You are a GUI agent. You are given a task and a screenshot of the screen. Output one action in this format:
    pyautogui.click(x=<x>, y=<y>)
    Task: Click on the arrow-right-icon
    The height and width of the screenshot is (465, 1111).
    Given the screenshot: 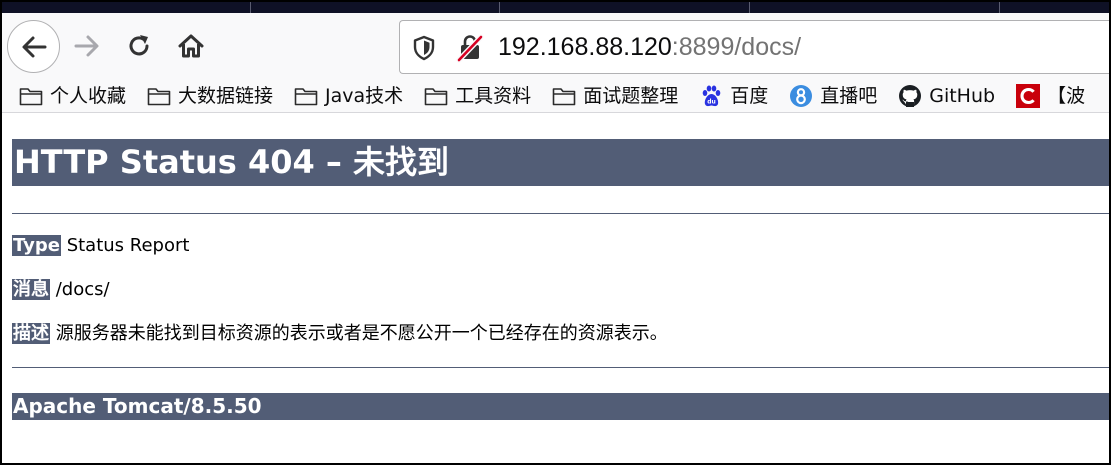 What is the action you would take?
    pyautogui.click(x=86, y=46)
    